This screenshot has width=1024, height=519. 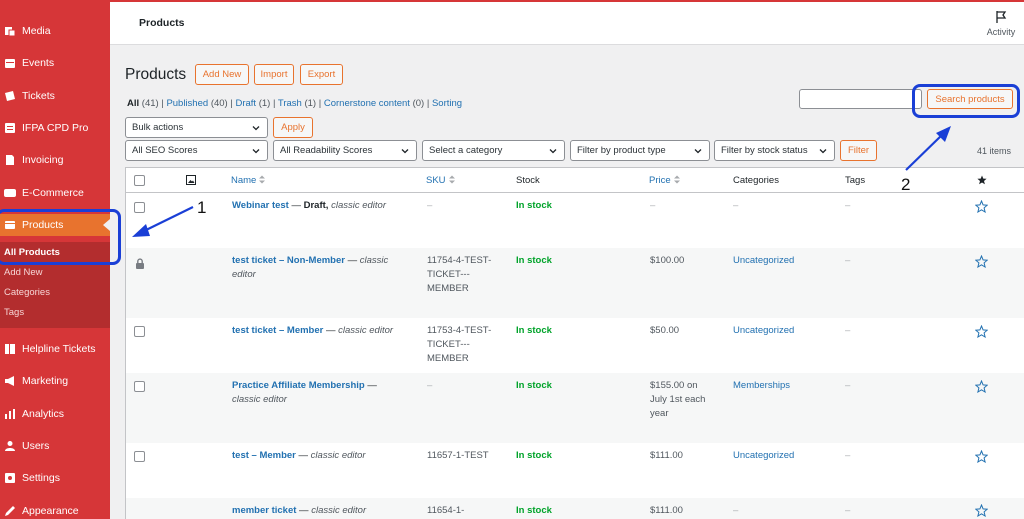 I want to click on annotation-number-1: 1, so click(x=202, y=207).